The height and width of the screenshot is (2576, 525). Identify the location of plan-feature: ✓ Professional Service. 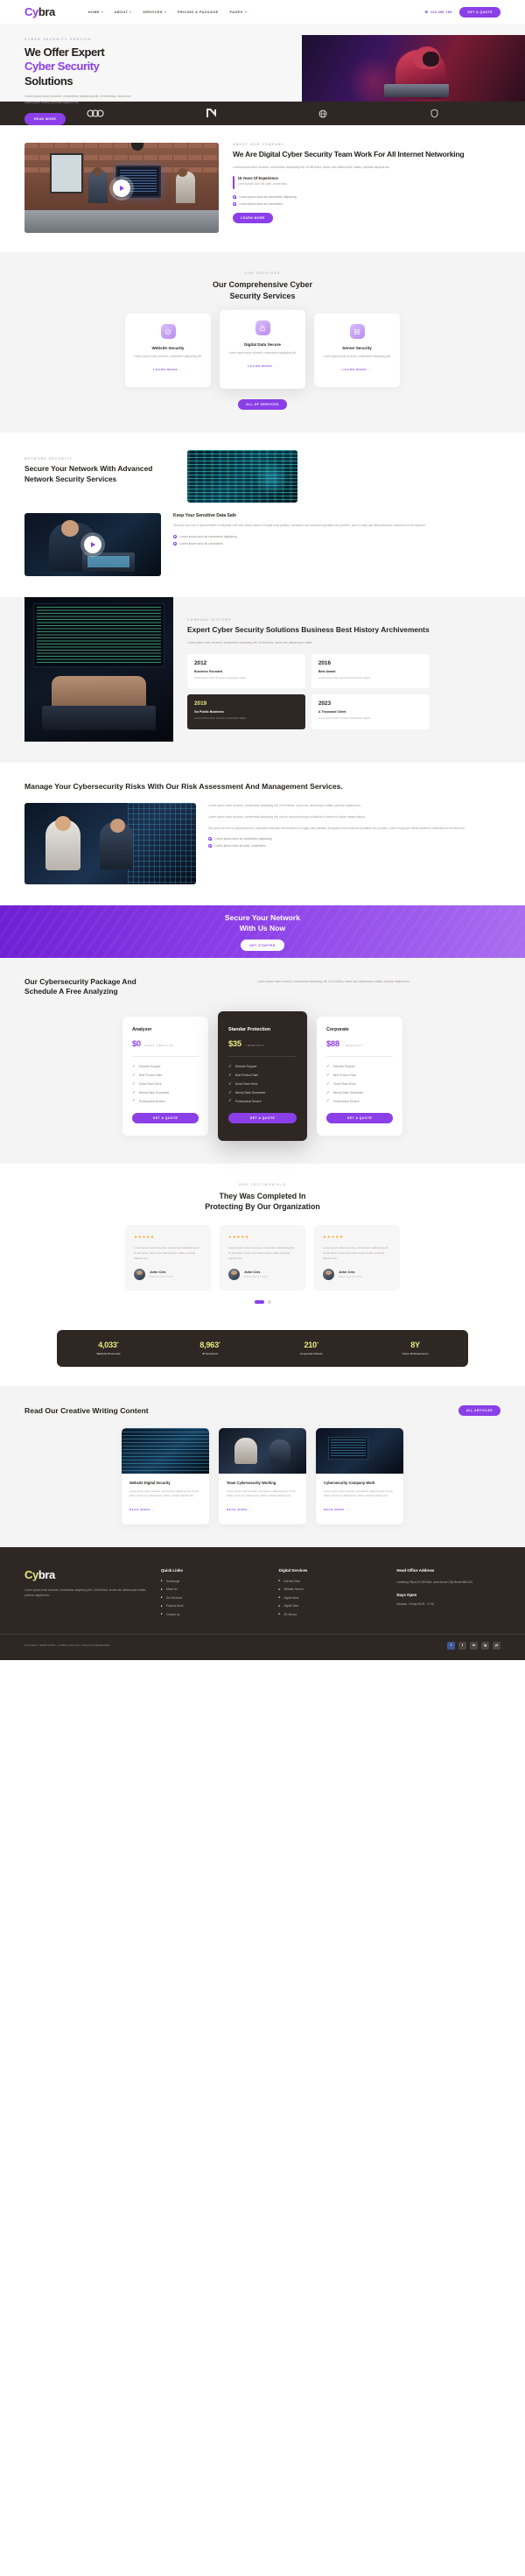
(262, 1101).